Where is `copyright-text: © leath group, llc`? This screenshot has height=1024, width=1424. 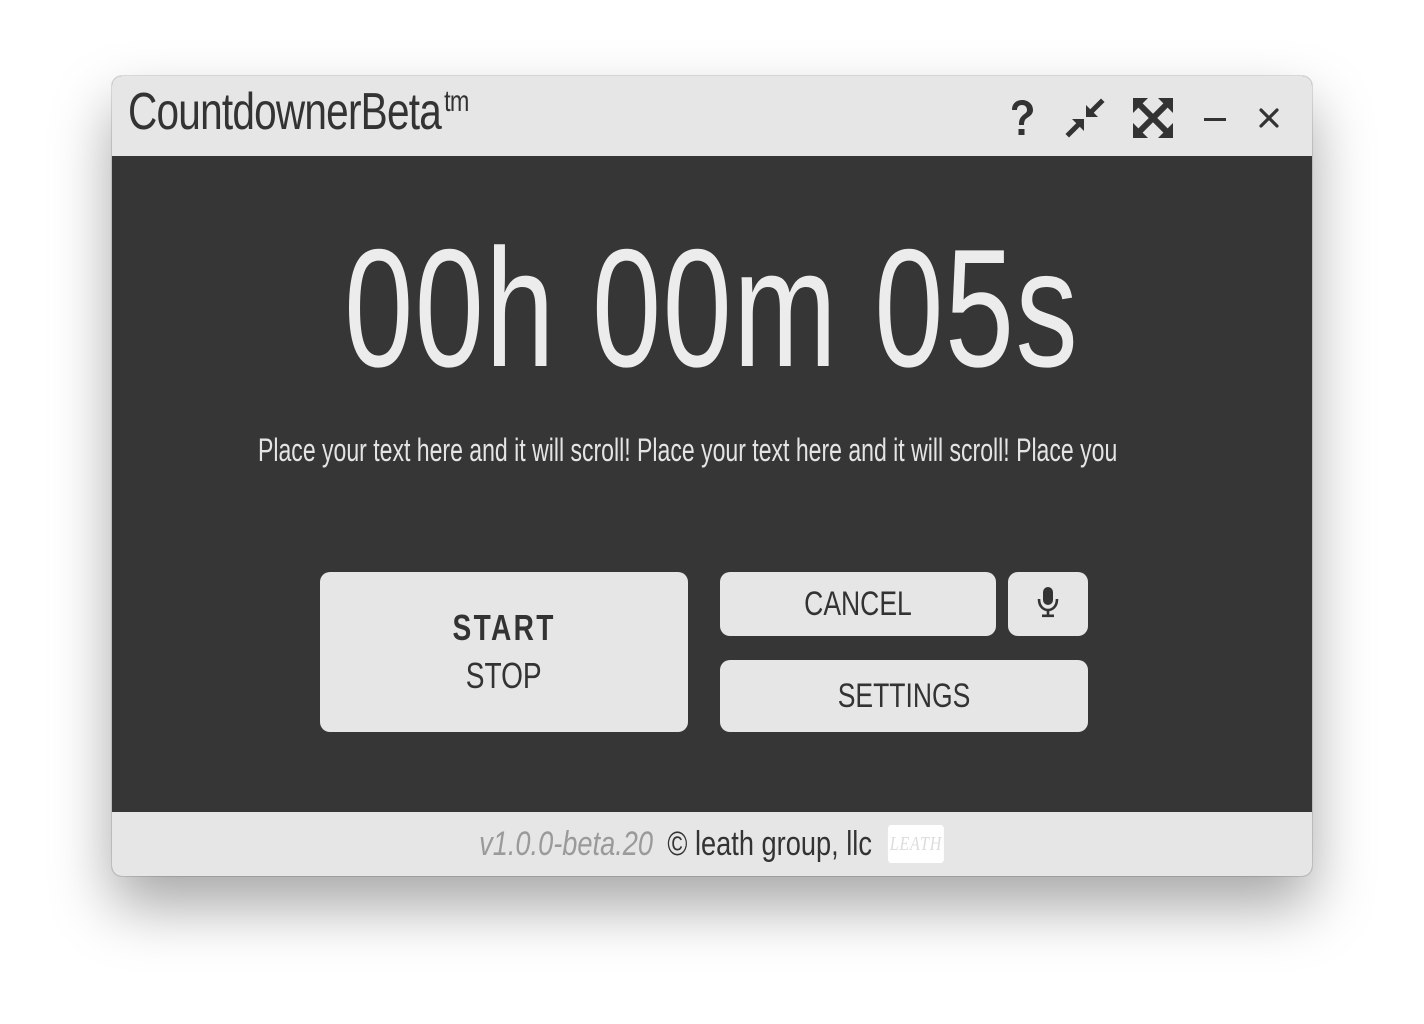 copyright-text: © leath group, llc is located at coordinates (770, 843).